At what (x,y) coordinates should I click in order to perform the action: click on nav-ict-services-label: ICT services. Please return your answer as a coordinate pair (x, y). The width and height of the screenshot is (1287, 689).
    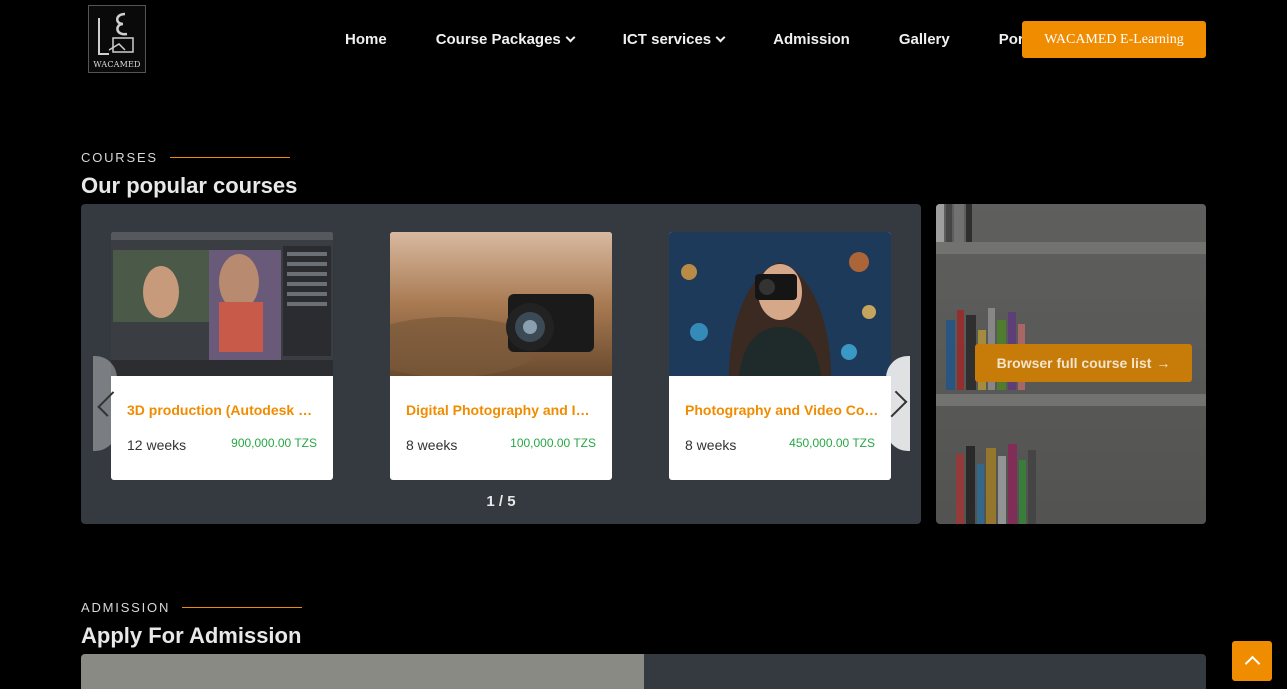
    Looking at the image, I should click on (667, 39).